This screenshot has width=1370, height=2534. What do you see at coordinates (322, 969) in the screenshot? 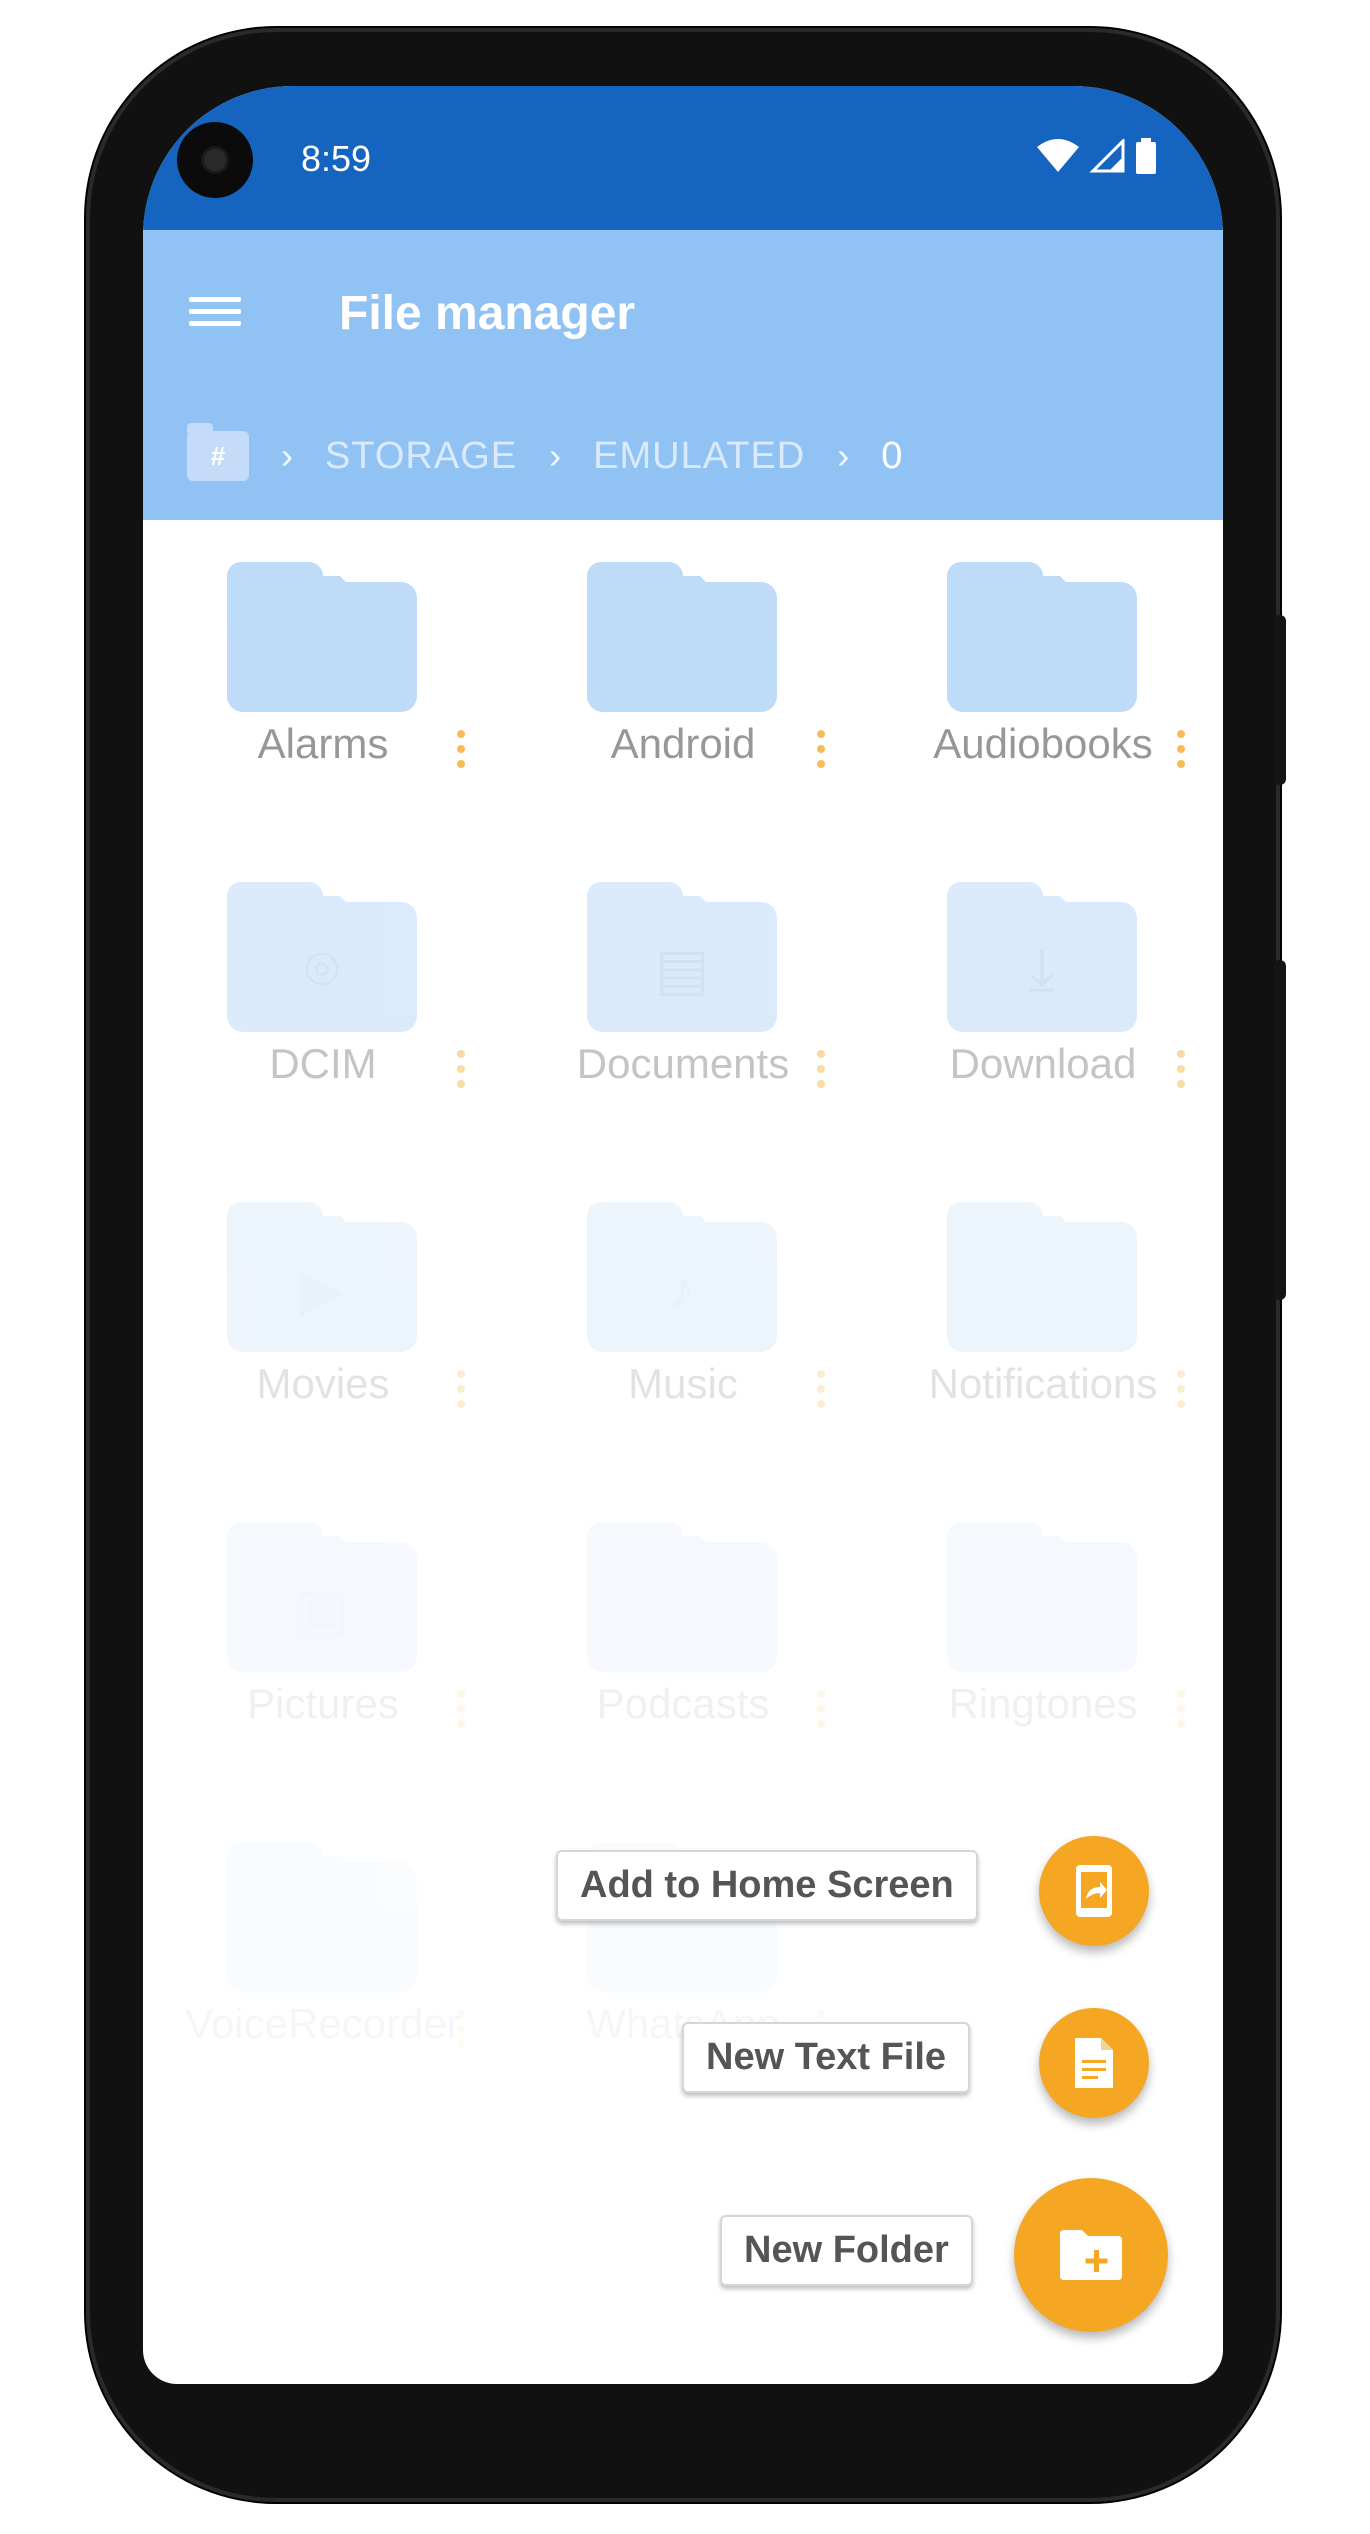
I see `camera-icon: ⌾` at bounding box center [322, 969].